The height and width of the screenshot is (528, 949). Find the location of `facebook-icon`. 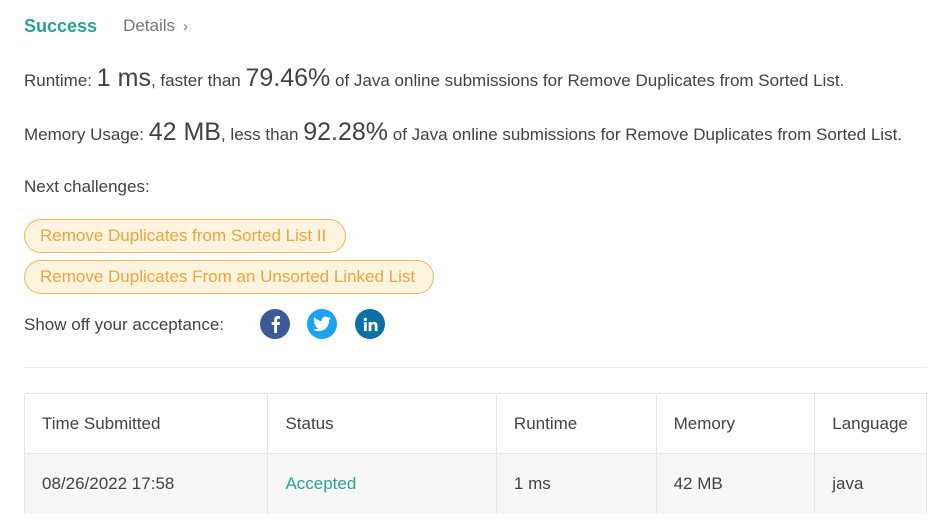

facebook-icon is located at coordinates (275, 324).